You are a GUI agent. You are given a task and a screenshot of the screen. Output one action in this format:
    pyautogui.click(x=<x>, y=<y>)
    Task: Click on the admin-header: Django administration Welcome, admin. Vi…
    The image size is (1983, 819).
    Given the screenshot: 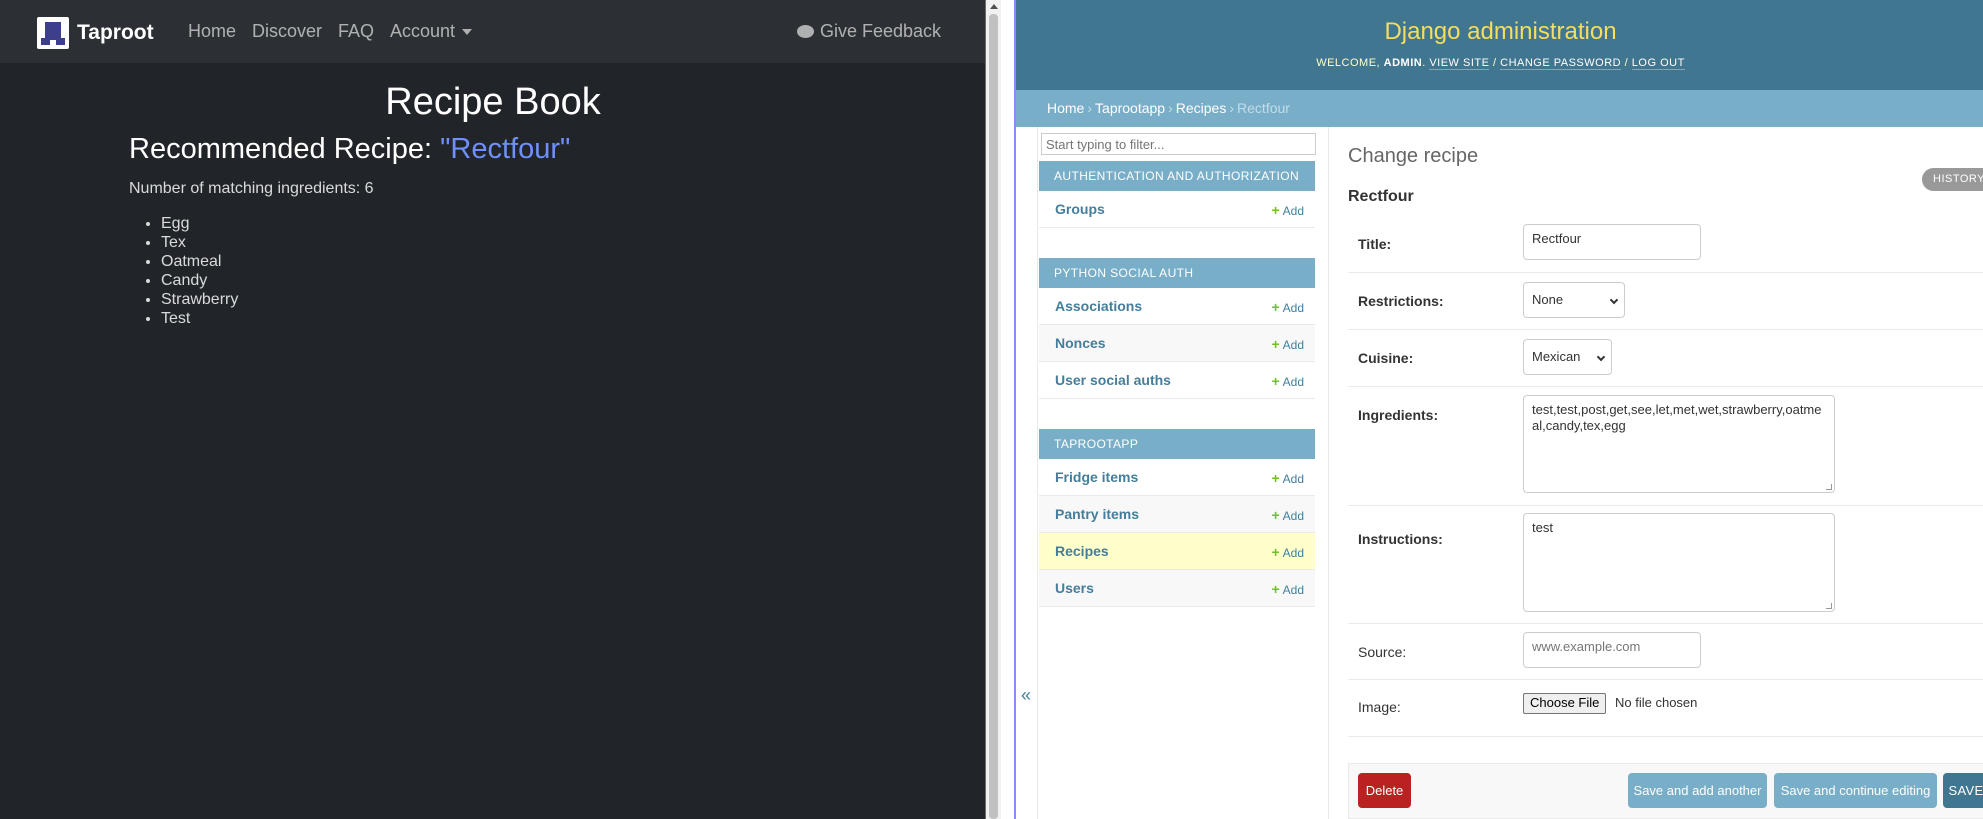 What is the action you would take?
    pyautogui.click(x=1499, y=45)
    